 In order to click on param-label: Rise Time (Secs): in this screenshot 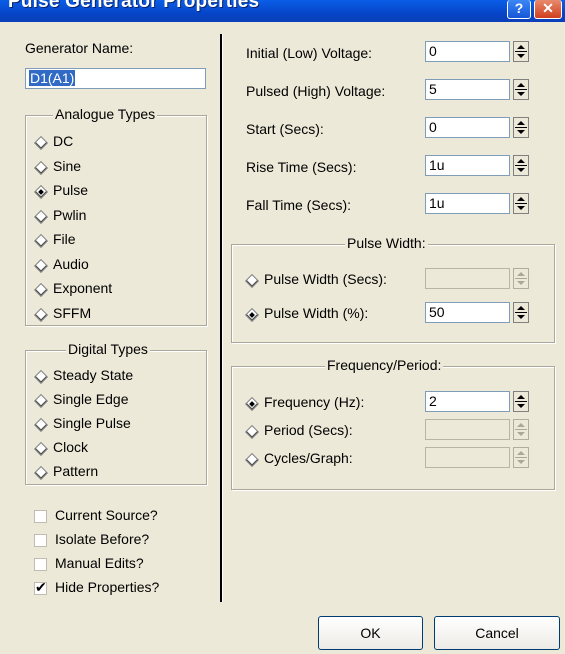, I will do `click(301, 167)`.